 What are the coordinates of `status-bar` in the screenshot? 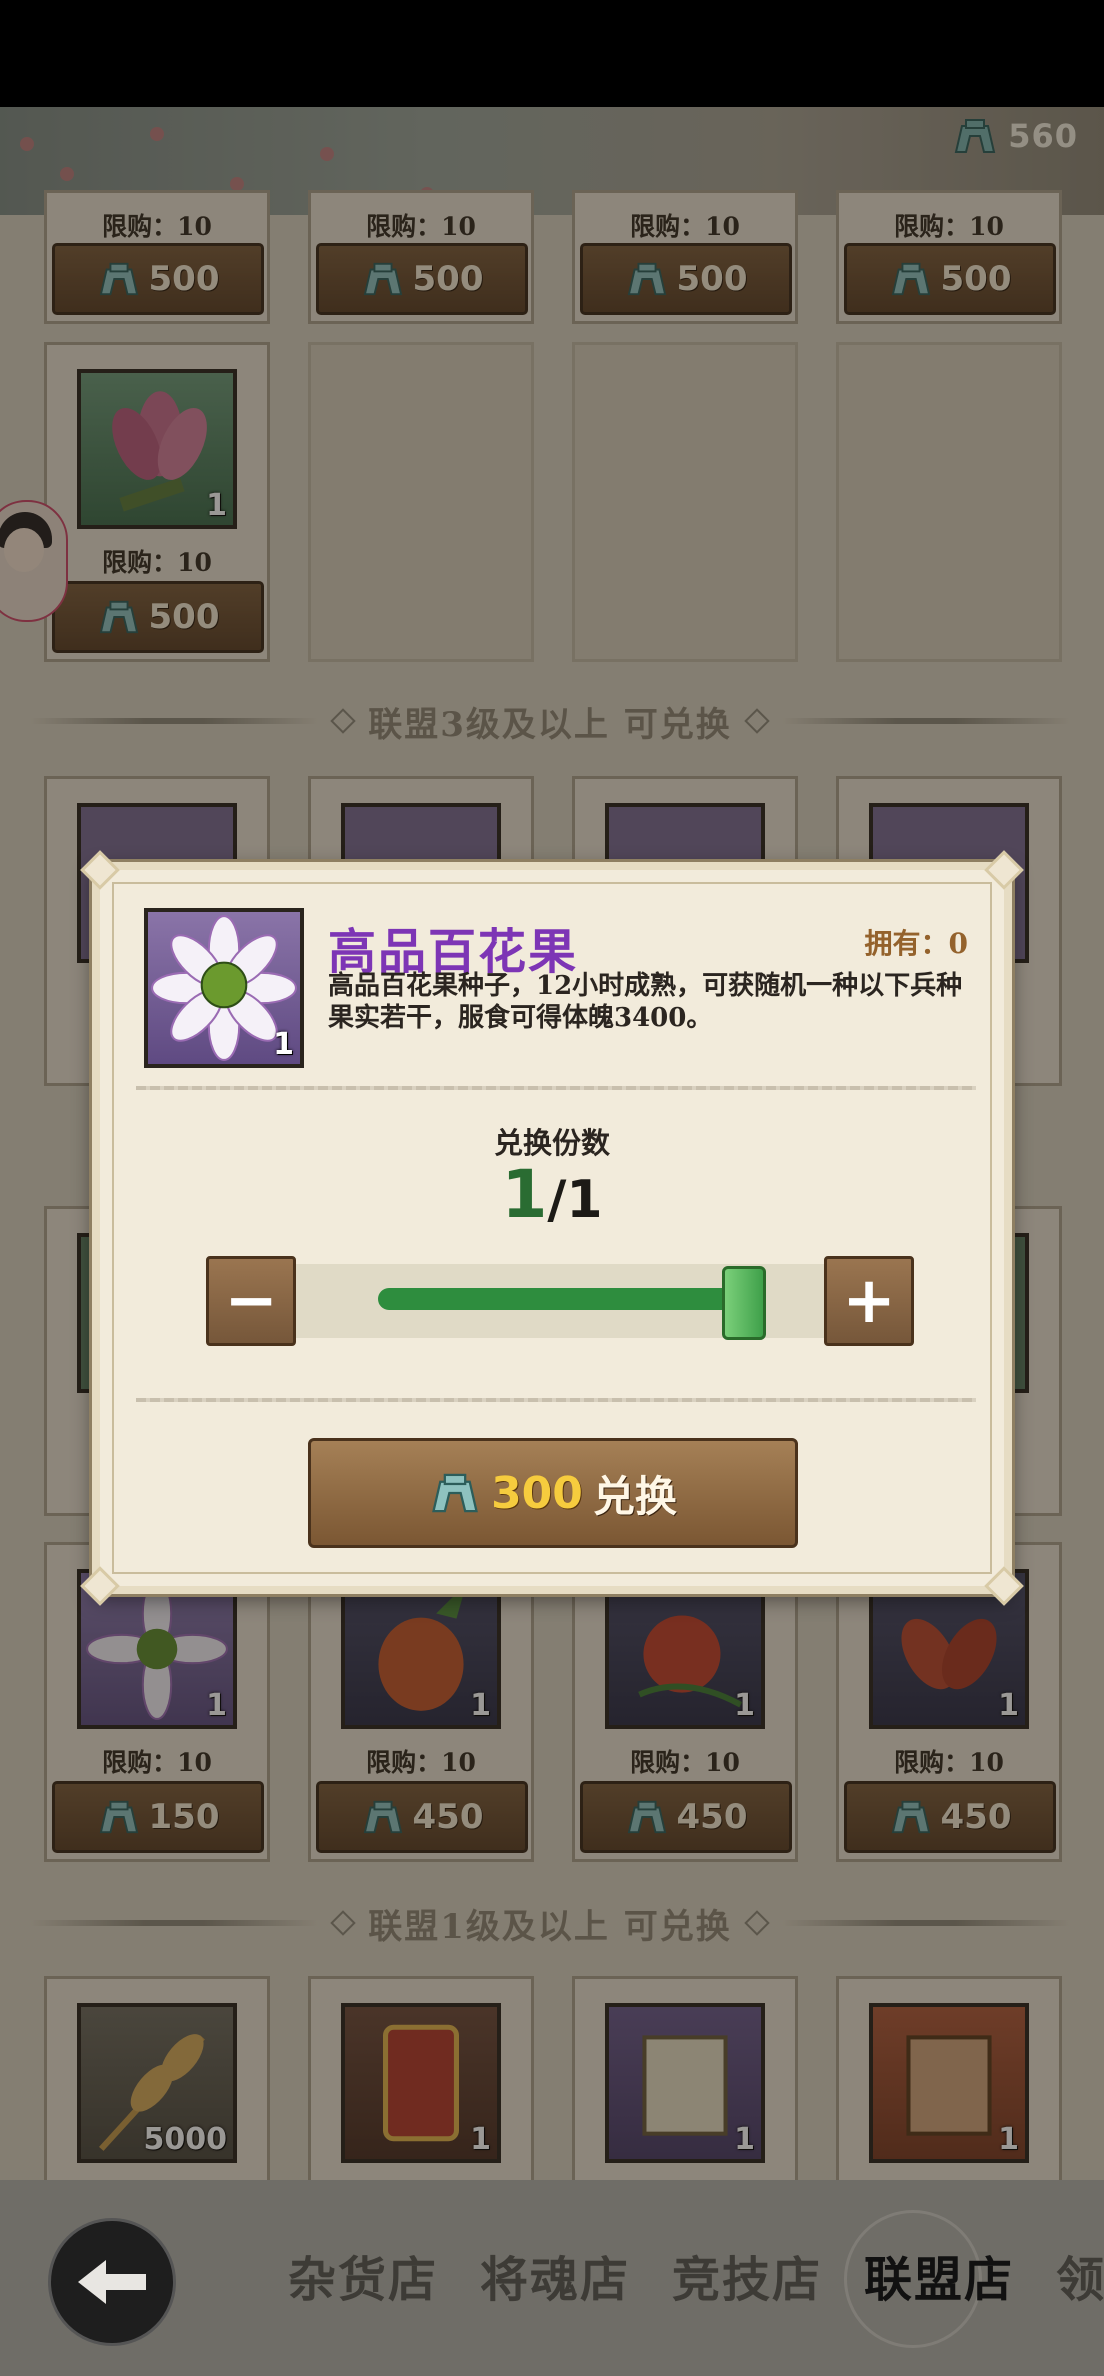 It's located at (552, 53).